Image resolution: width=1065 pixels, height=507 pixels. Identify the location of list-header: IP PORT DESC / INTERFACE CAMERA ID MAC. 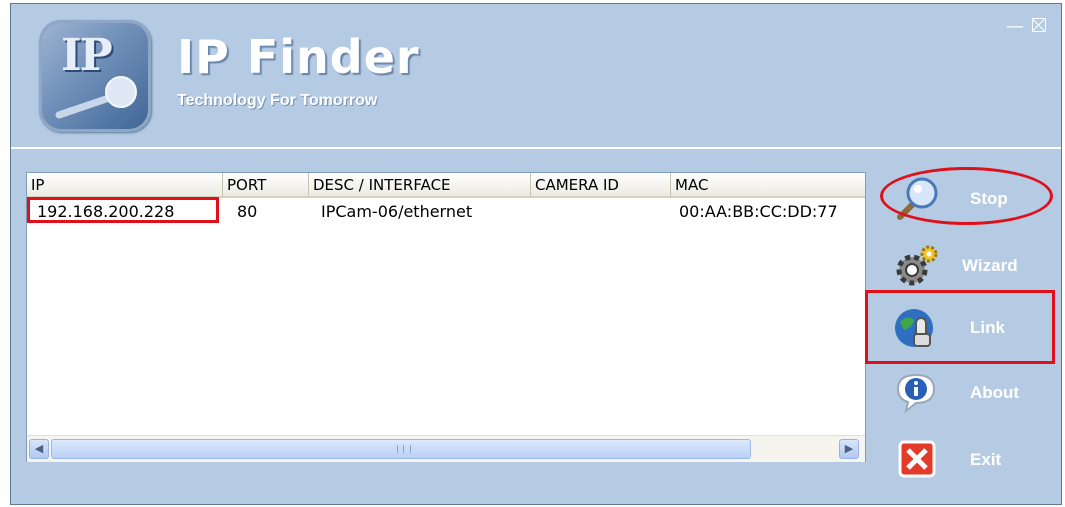
(446, 185).